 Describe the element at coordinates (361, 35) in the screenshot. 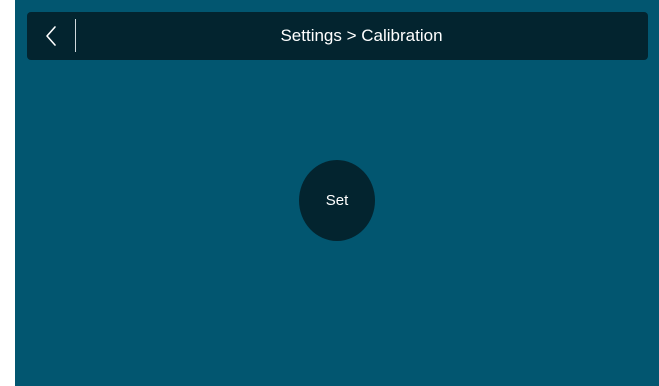

I see `page-title: Settings > Calibration` at that location.